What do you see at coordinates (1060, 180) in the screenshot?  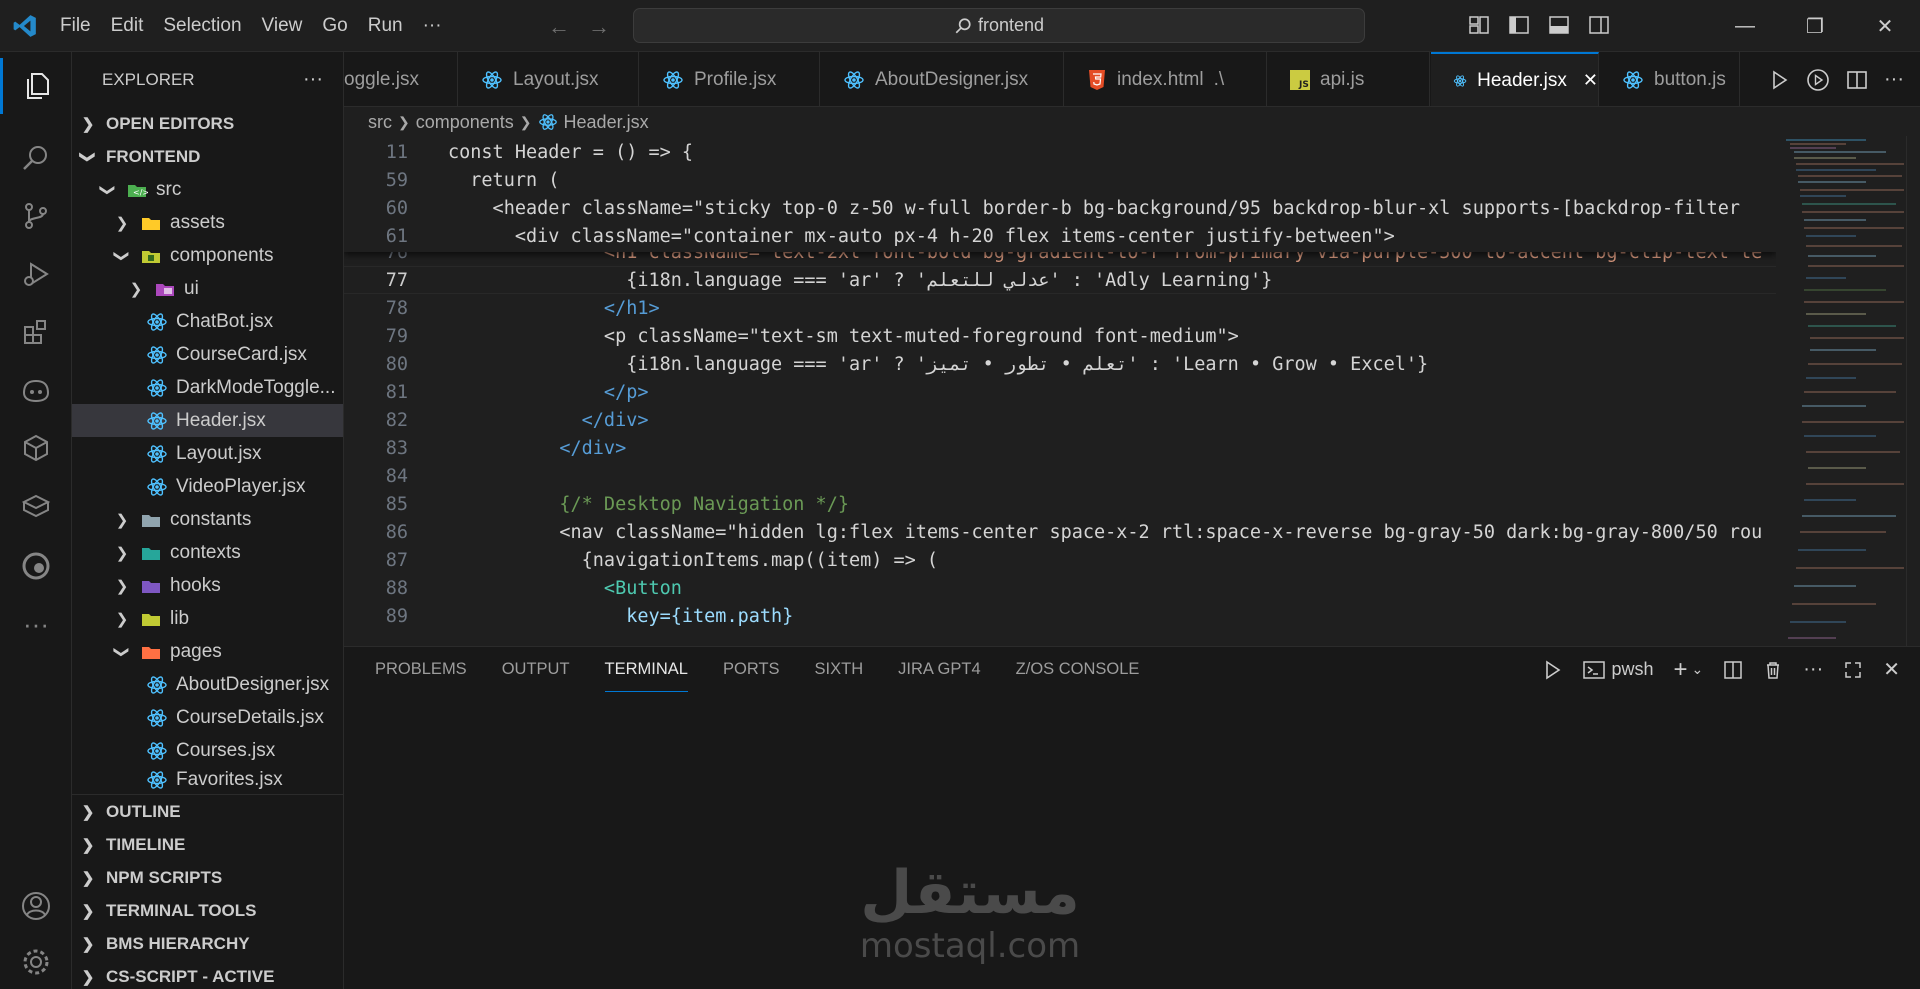 I see `sticky-line: 59 return (` at bounding box center [1060, 180].